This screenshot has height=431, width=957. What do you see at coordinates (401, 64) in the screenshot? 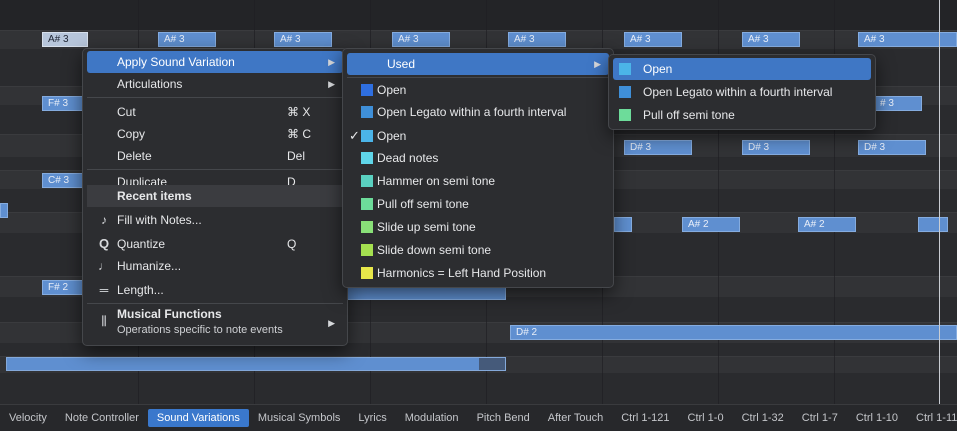
I see `menu-item-label: Used` at bounding box center [401, 64].